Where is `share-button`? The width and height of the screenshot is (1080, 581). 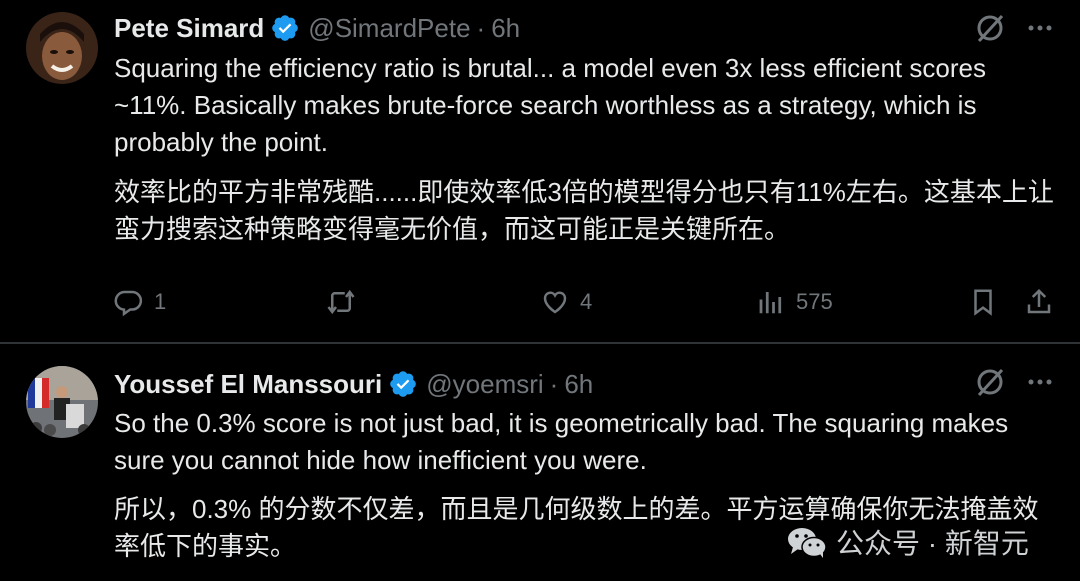 share-button is located at coordinates (1044, 302).